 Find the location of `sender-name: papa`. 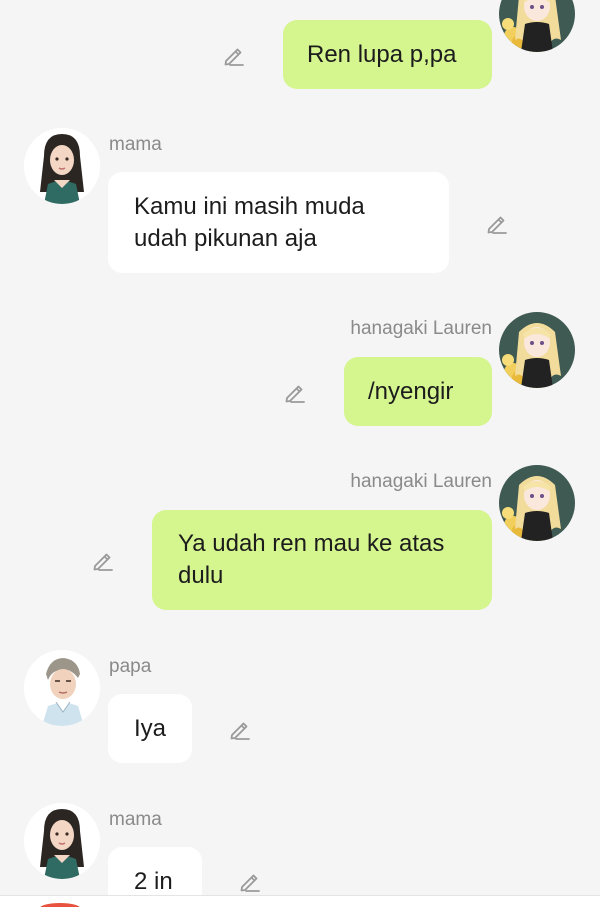

sender-name: papa is located at coordinates (130, 666).